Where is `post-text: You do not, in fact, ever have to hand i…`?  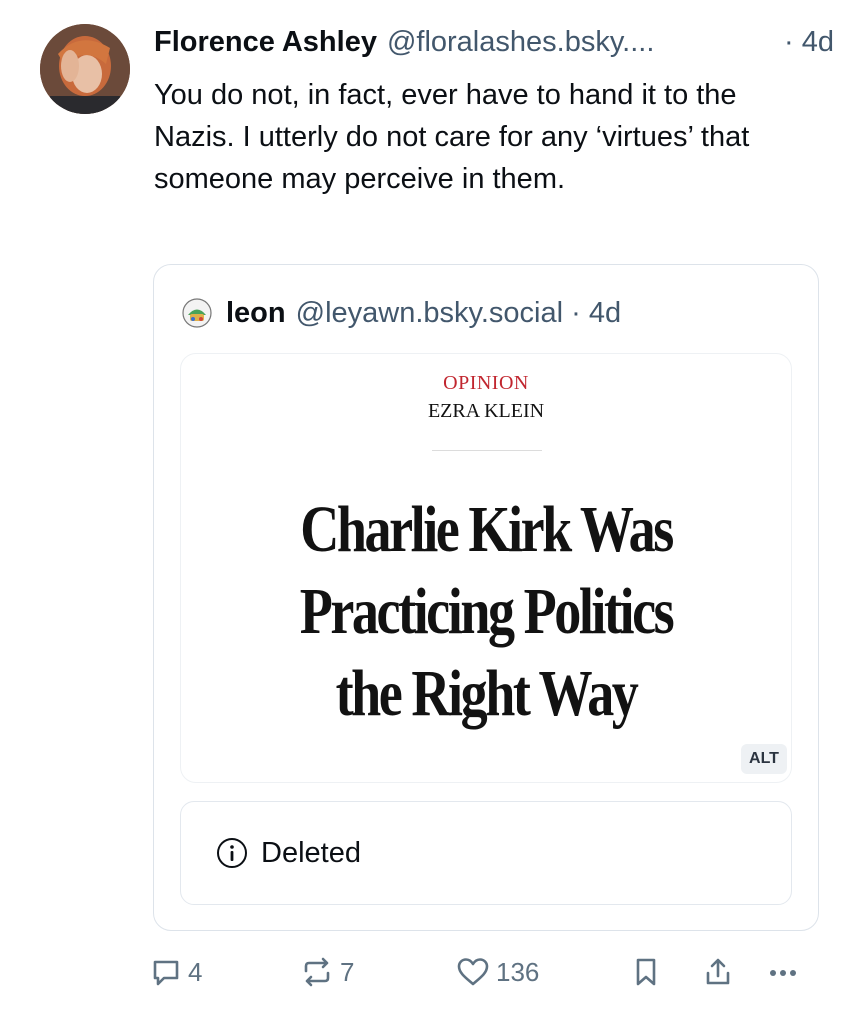
post-text: You do not, in fact, ever have to hand i… is located at coordinates (452, 137).